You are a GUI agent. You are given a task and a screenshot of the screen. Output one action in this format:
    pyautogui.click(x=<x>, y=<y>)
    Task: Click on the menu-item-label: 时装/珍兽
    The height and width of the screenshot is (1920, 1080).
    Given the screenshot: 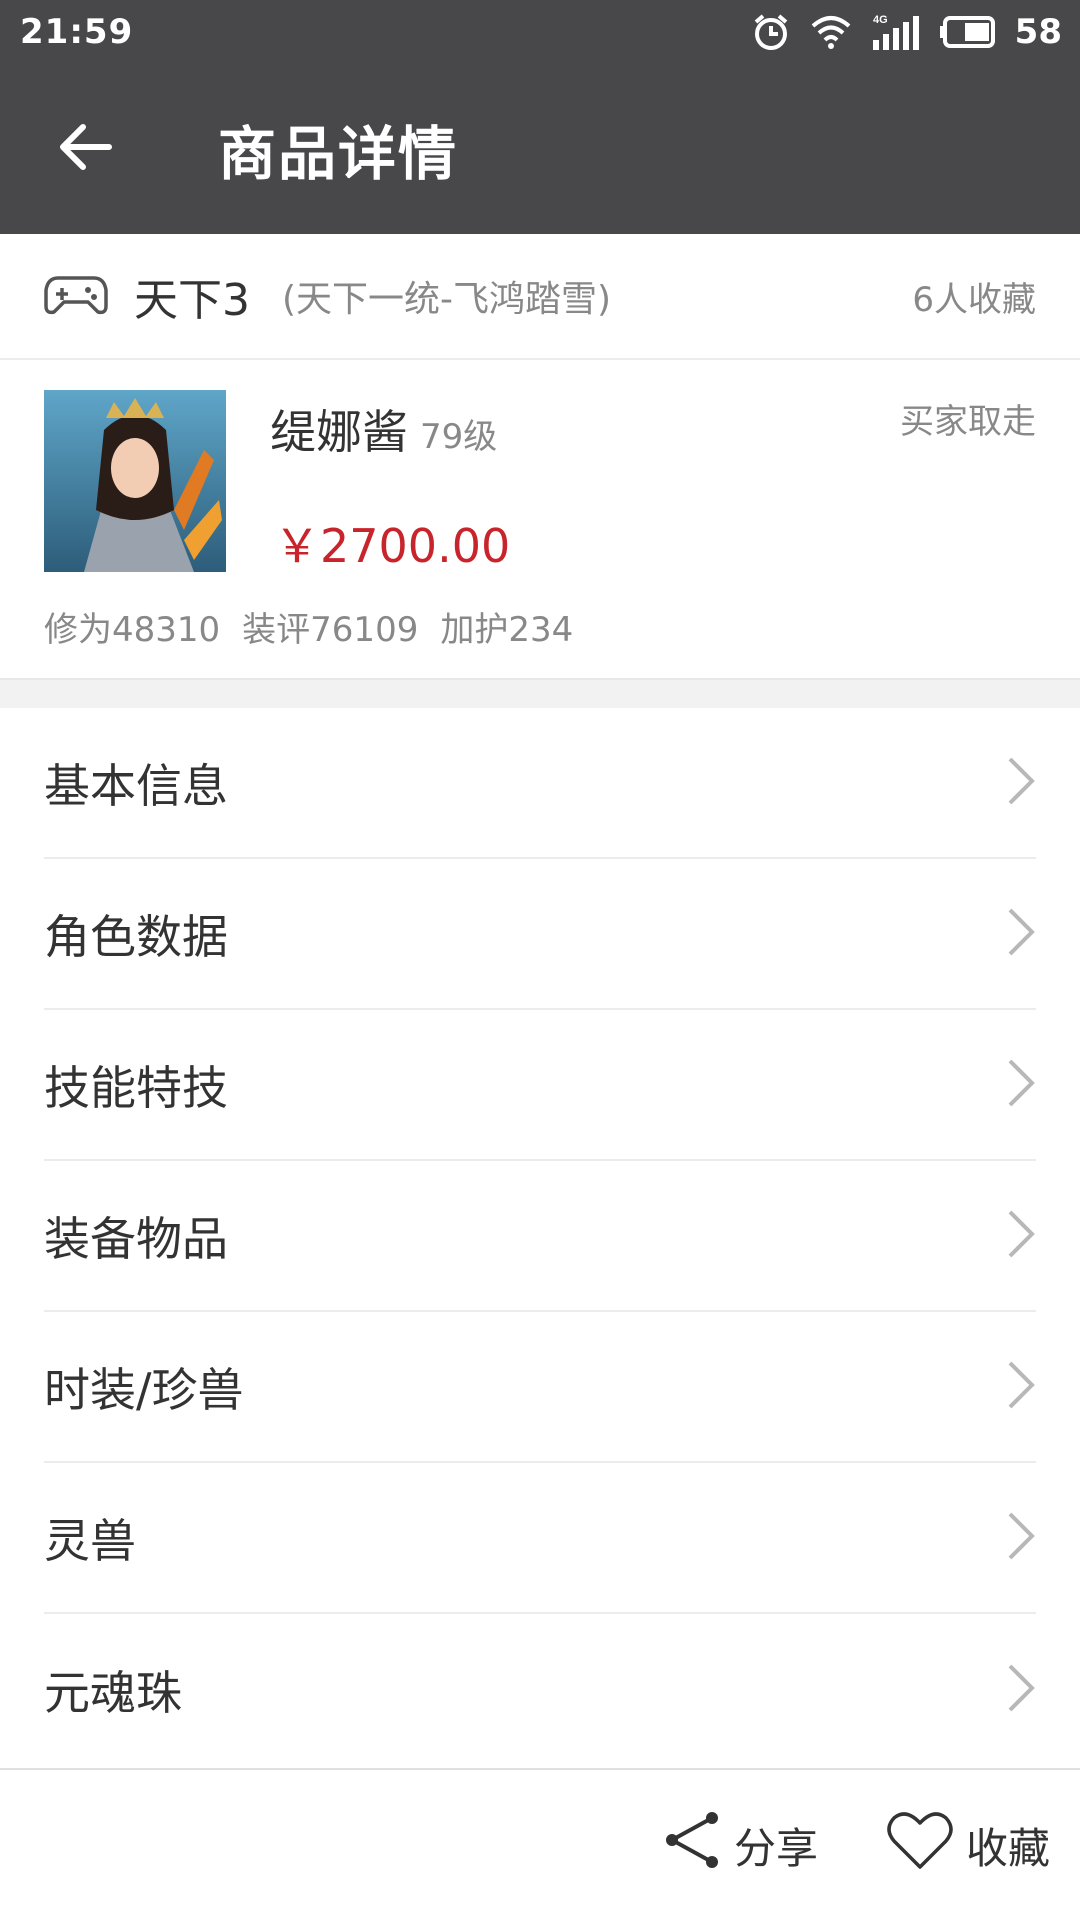 What is the action you would take?
    pyautogui.click(x=144, y=1389)
    